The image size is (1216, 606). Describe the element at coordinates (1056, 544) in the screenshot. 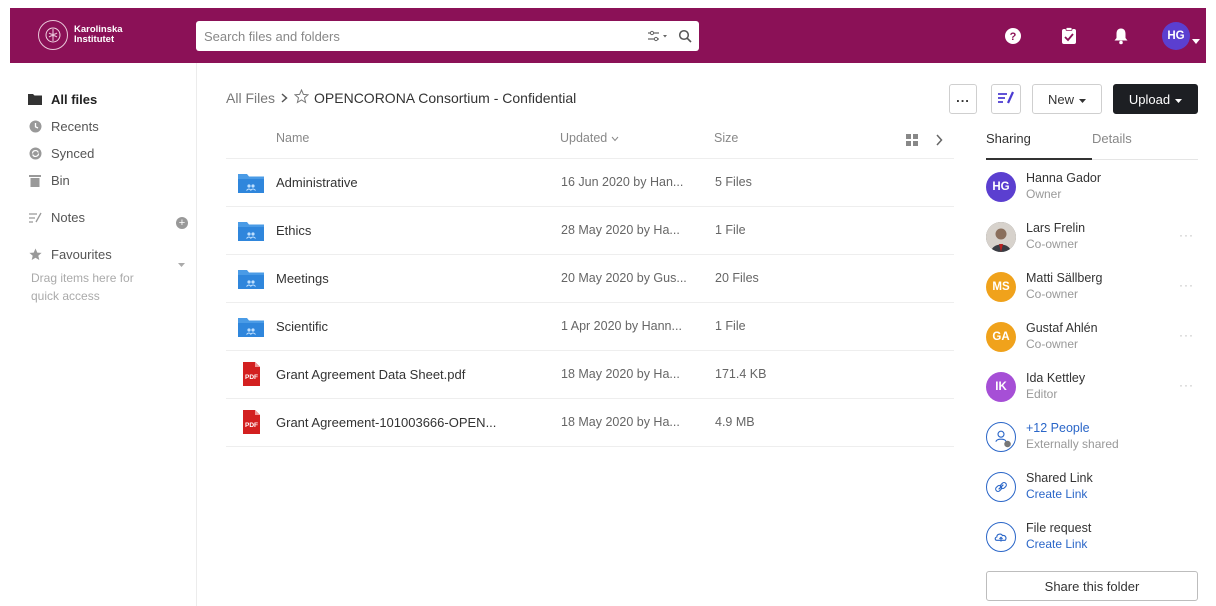

I see `create-file-request-link: Create Link` at that location.